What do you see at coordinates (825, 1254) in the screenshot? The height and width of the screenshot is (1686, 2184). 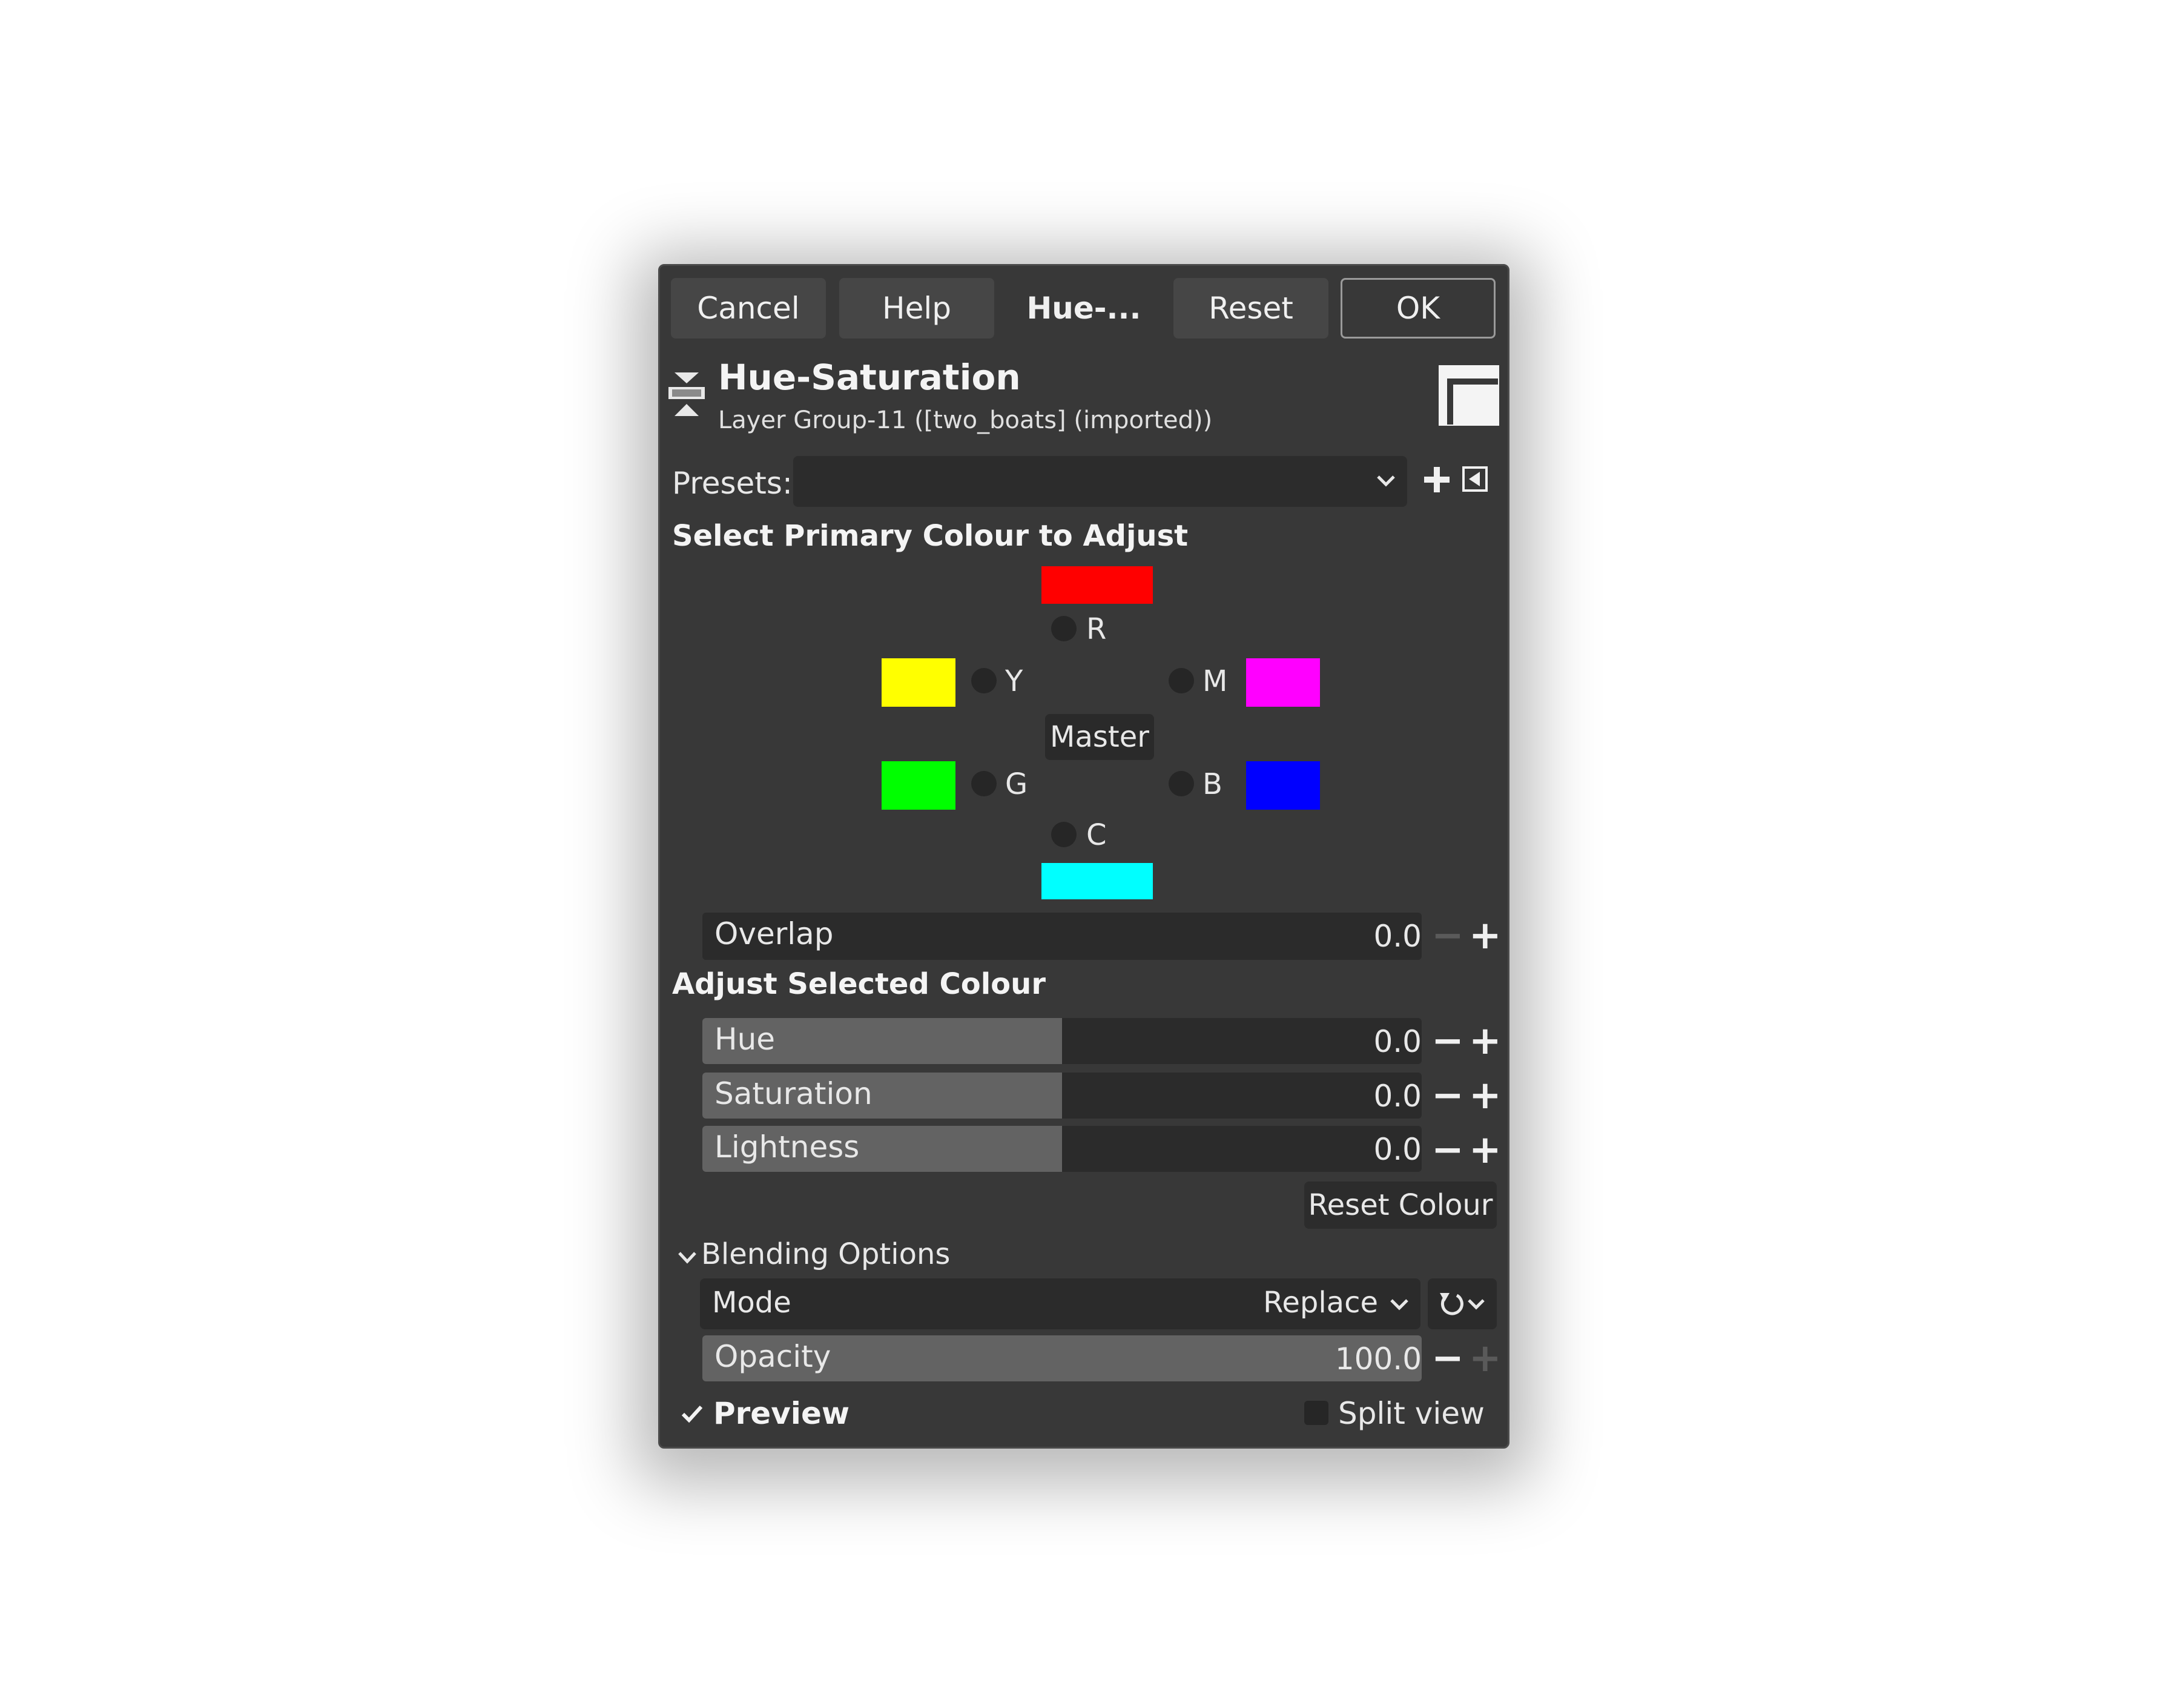 I see `blending-options-expander: Blending Options` at bounding box center [825, 1254].